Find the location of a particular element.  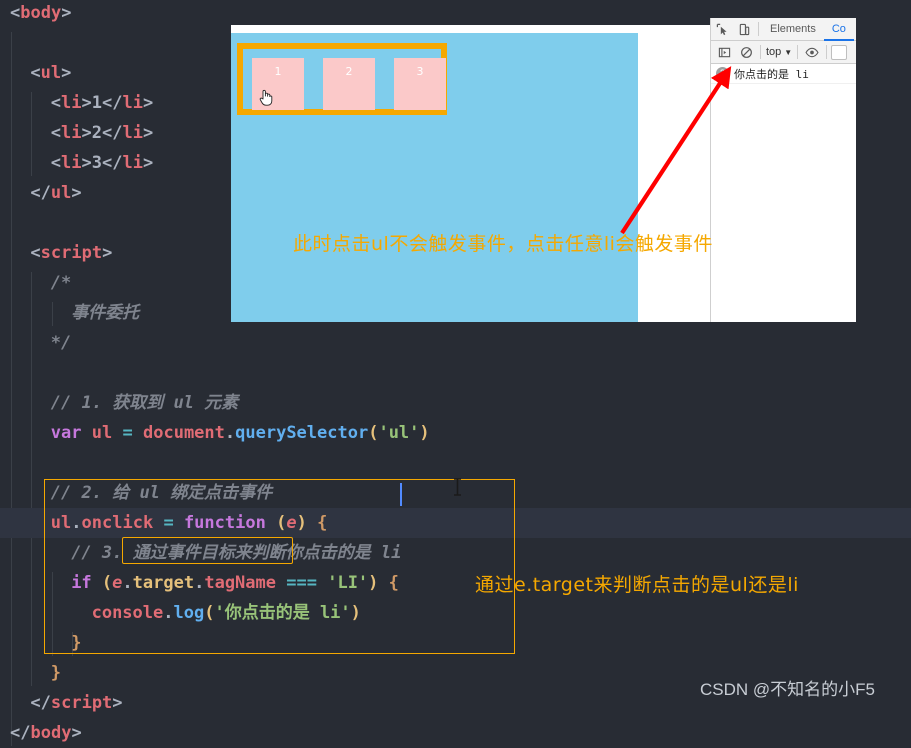

console-message-row: 3 你点击的是 li is located at coordinates (783, 74).